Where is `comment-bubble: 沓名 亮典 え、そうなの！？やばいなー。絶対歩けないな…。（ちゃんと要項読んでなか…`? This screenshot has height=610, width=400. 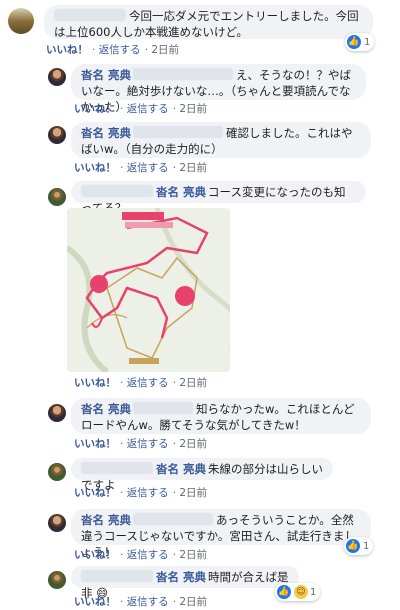
comment-bubble: 沓名 亮典 え、そうなの！？やばいなー。絶対歩けないな…。（ちゃんと要項読んでなか… is located at coordinates (218, 89).